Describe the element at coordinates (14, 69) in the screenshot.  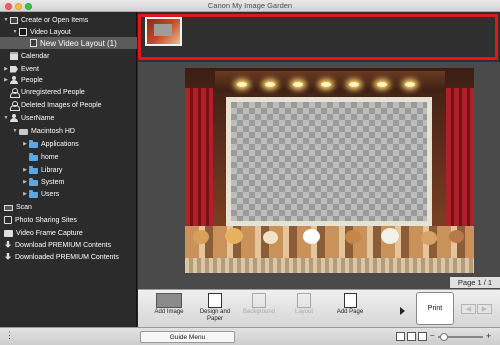
I see `tag-icon` at that location.